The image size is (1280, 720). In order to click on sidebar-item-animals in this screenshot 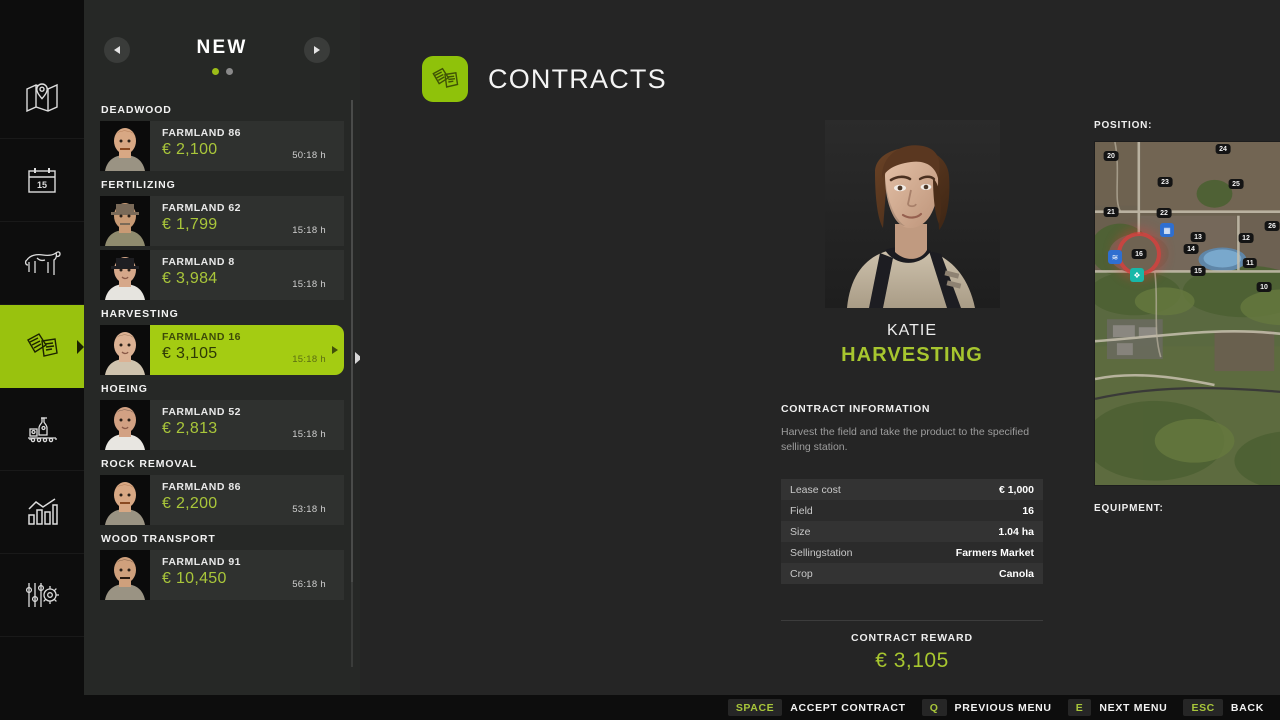, I will do `click(42, 263)`.